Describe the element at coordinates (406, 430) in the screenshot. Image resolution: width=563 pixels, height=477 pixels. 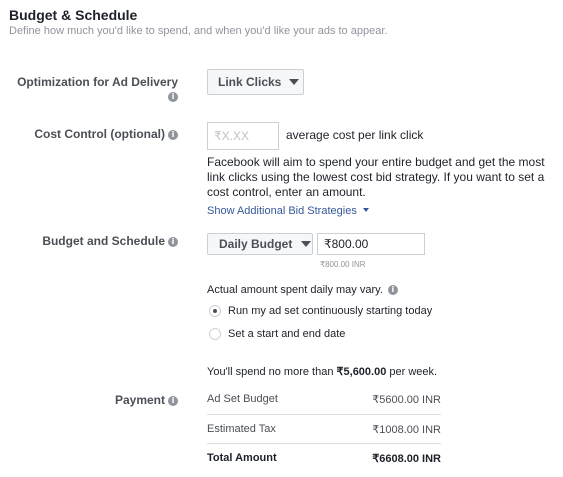
I see `payment-row-value: ₹1008.00 INR` at that location.